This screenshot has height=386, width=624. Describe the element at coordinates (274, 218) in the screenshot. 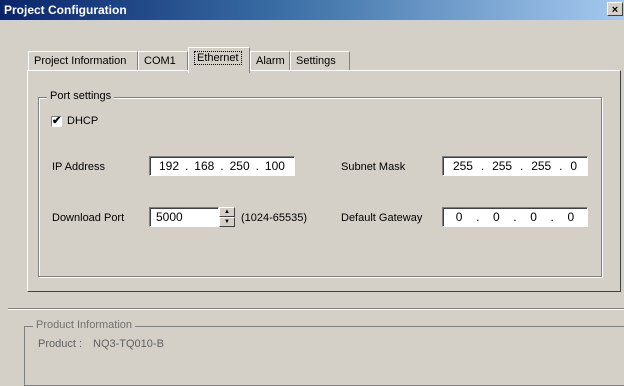

I see `download-port-range: (1024-65535)` at that location.